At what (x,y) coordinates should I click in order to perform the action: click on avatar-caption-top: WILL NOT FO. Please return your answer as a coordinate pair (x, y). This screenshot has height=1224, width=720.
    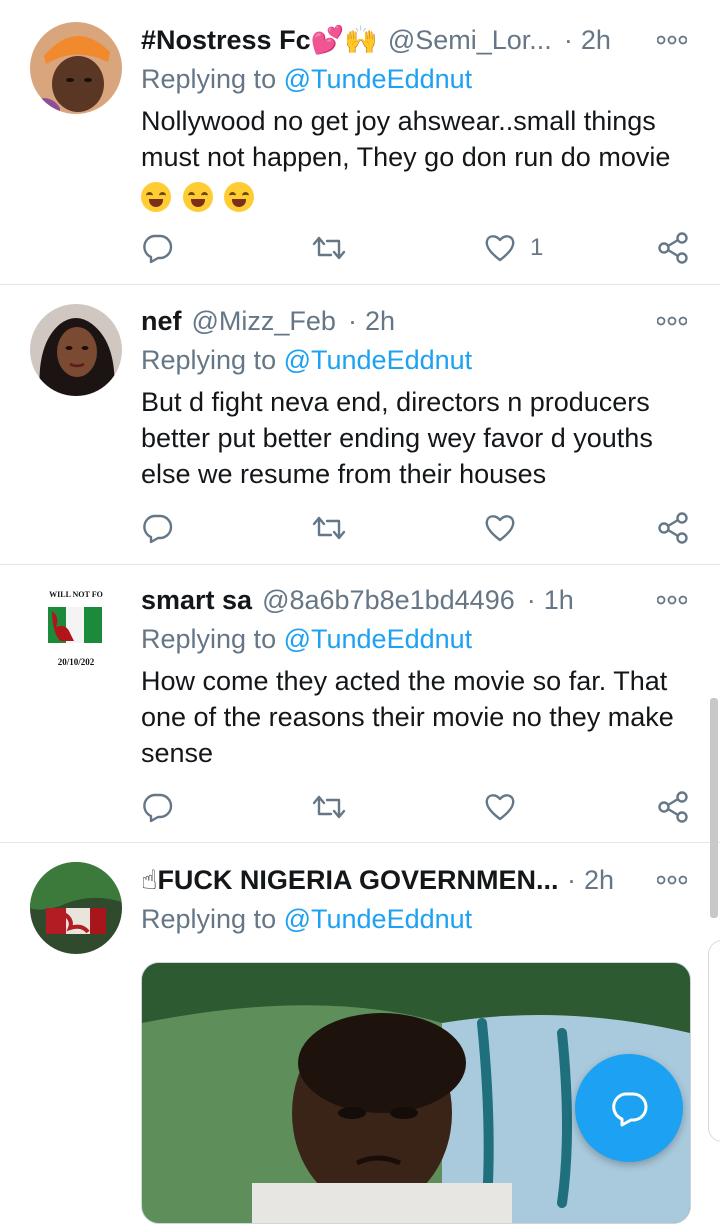
    Looking at the image, I should click on (76, 594).